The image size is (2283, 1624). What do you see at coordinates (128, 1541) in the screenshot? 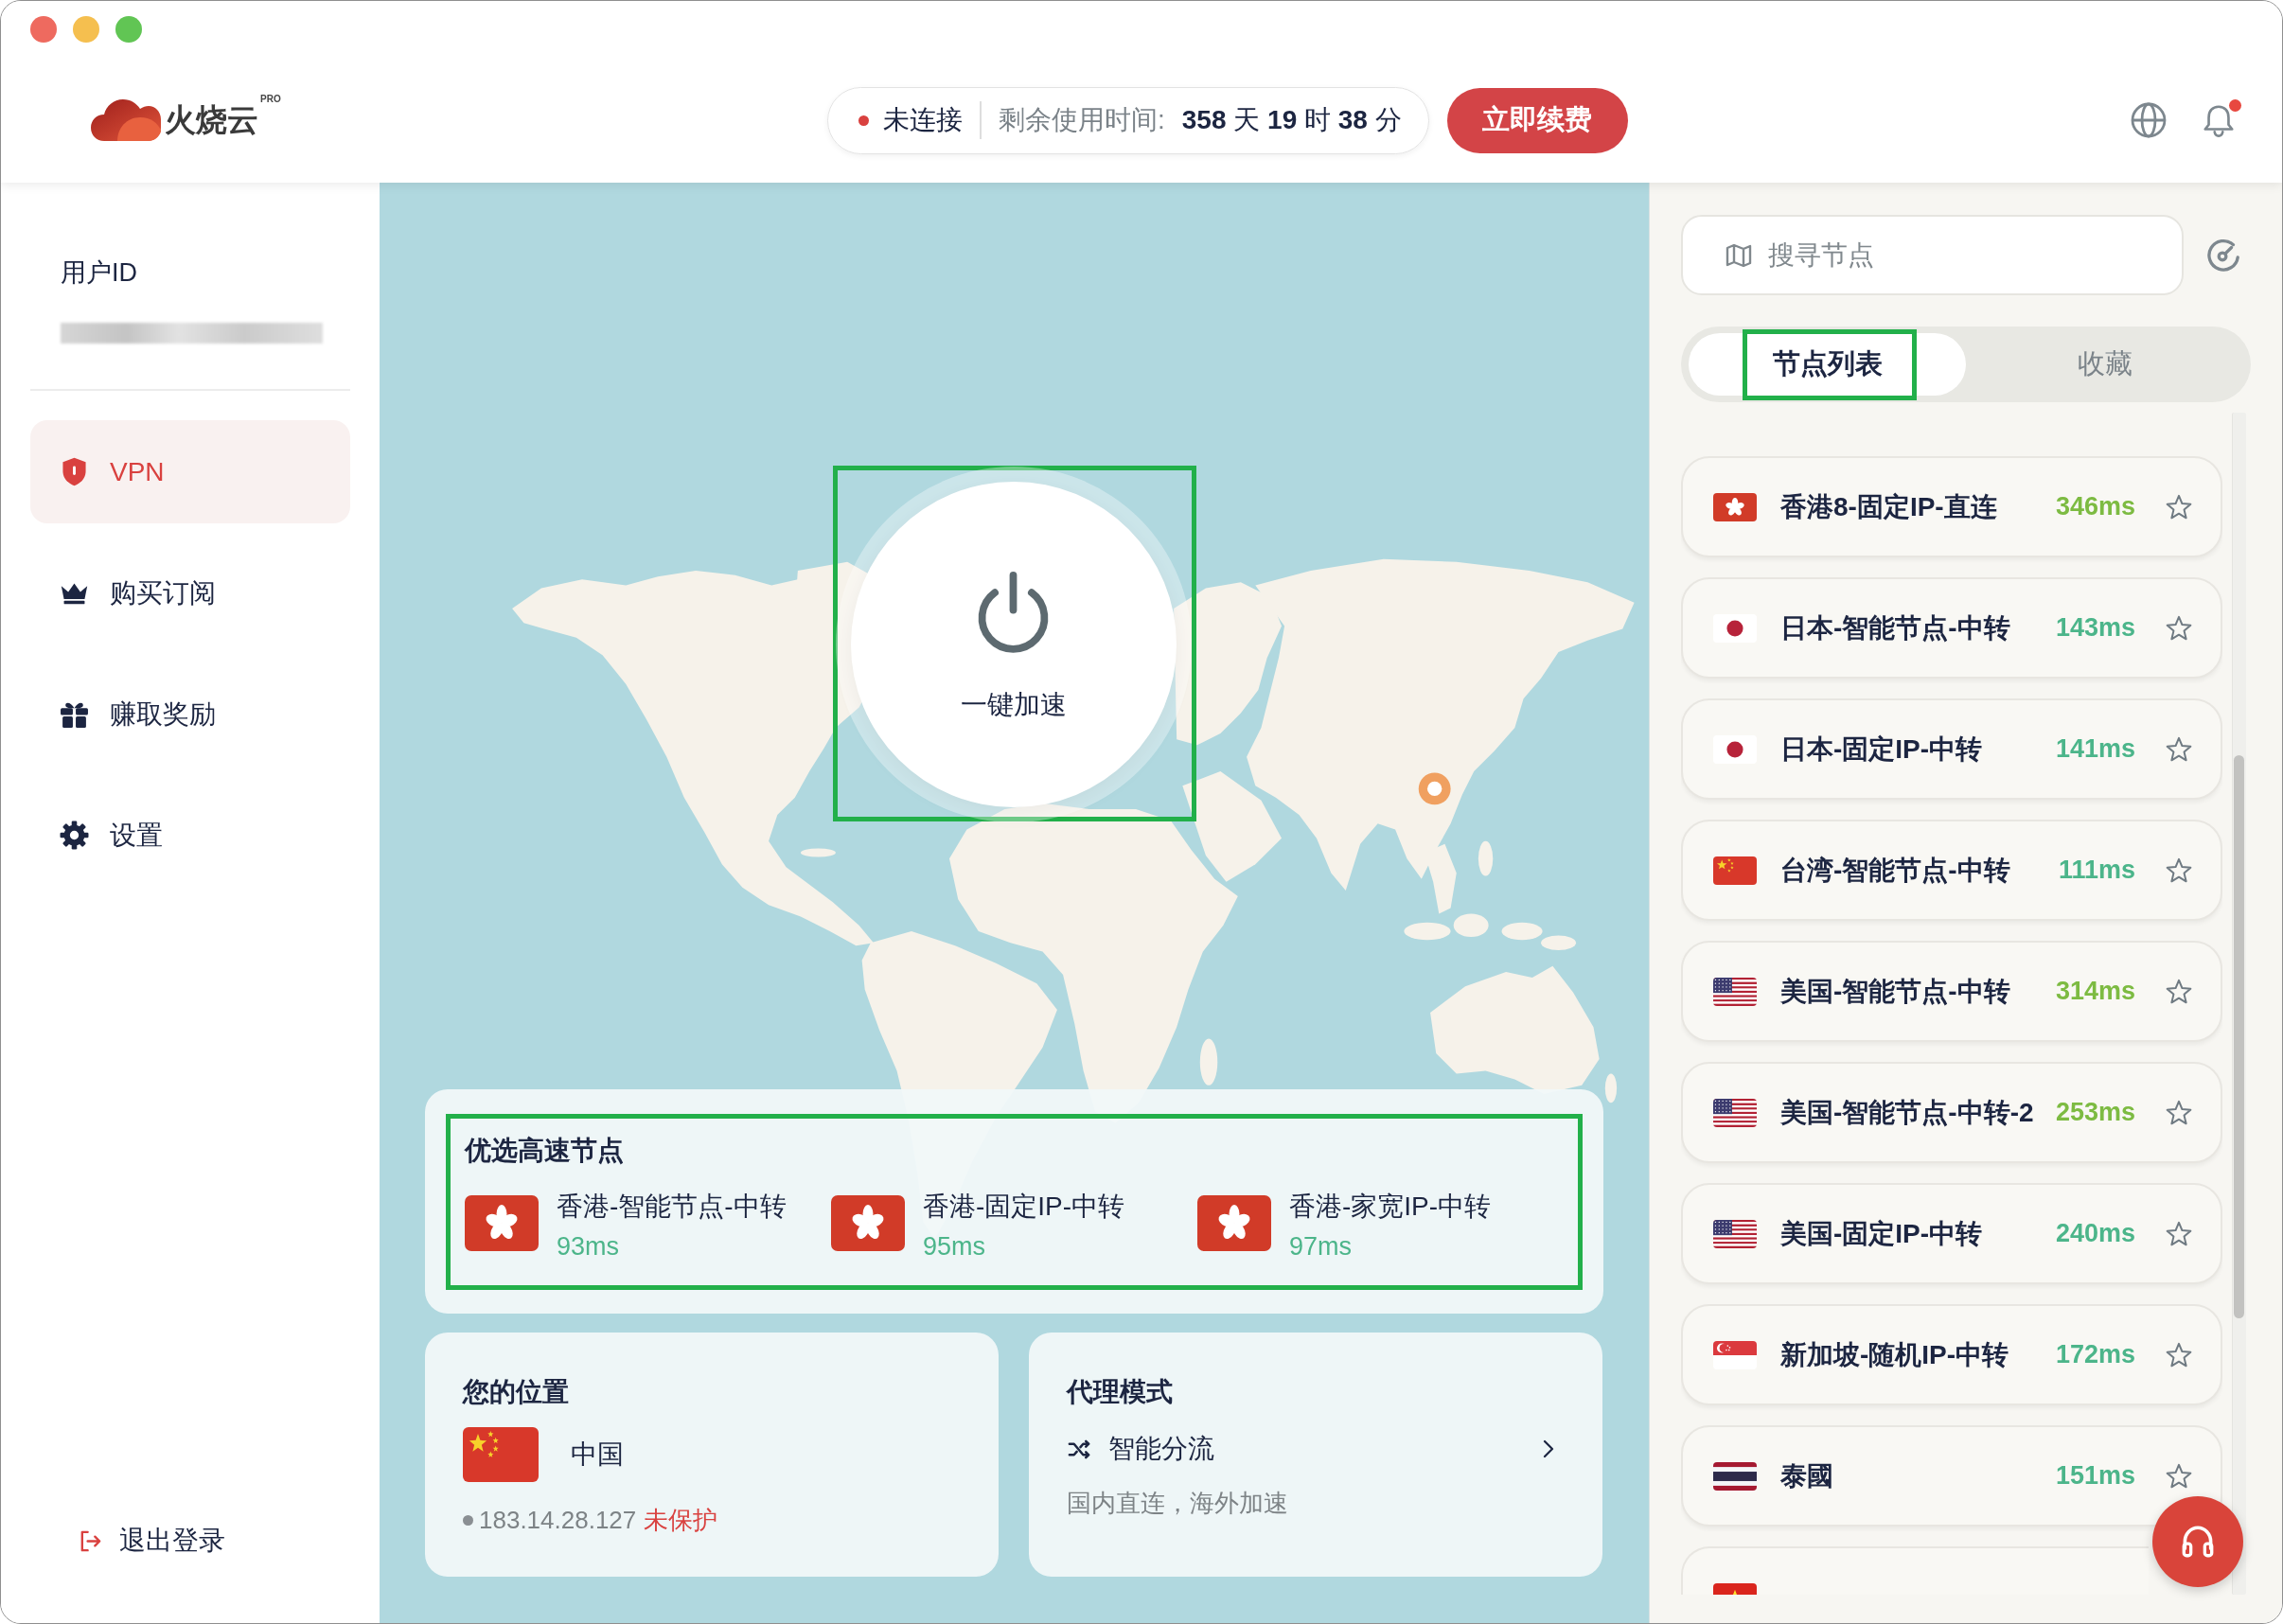
I see `logout-button: 退出登录` at bounding box center [128, 1541].